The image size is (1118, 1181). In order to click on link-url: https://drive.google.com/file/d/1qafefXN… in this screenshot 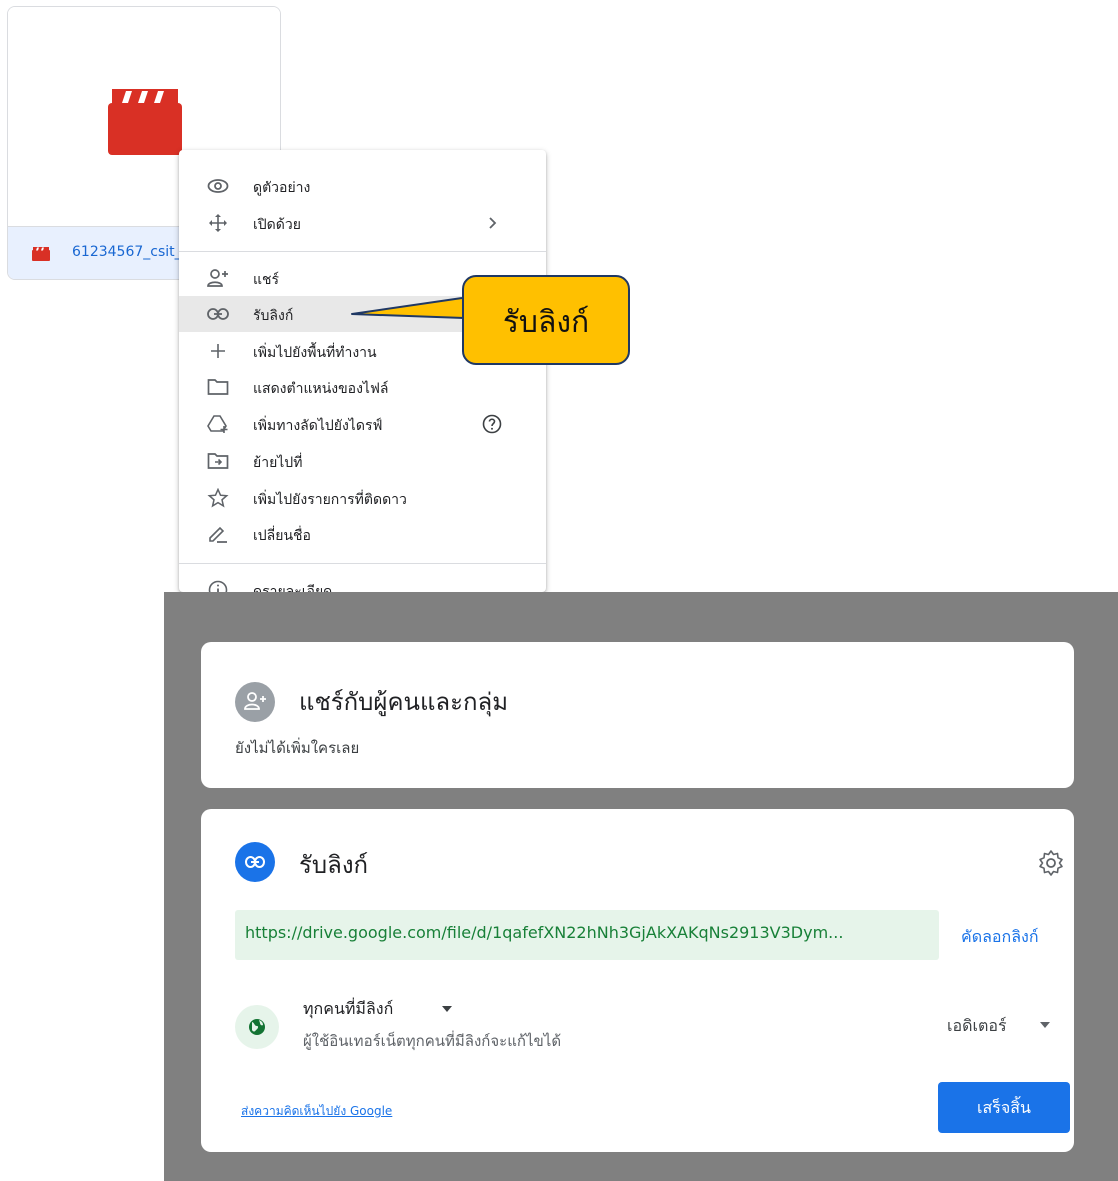, I will do `click(544, 932)`.